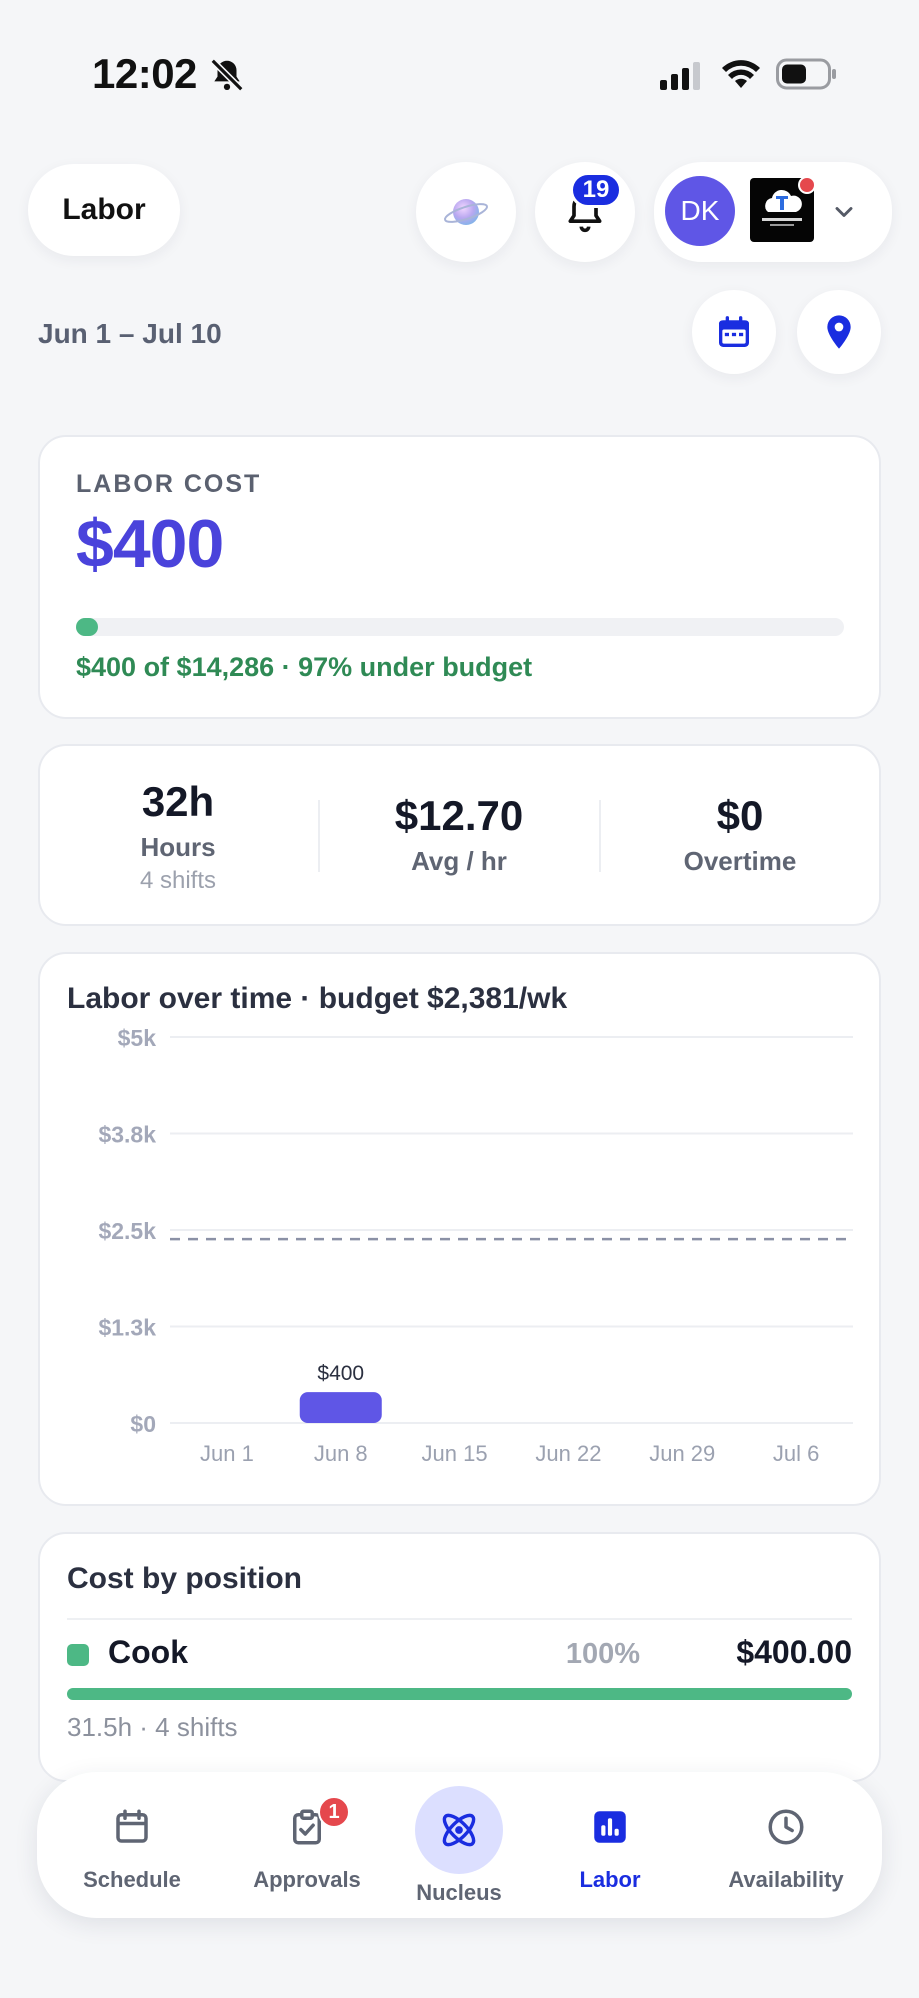 The image size is (919, 1998). Describe the element at coordinates (794, 1652) in the screenshot. I see `position-amount: $400.00` at that location.